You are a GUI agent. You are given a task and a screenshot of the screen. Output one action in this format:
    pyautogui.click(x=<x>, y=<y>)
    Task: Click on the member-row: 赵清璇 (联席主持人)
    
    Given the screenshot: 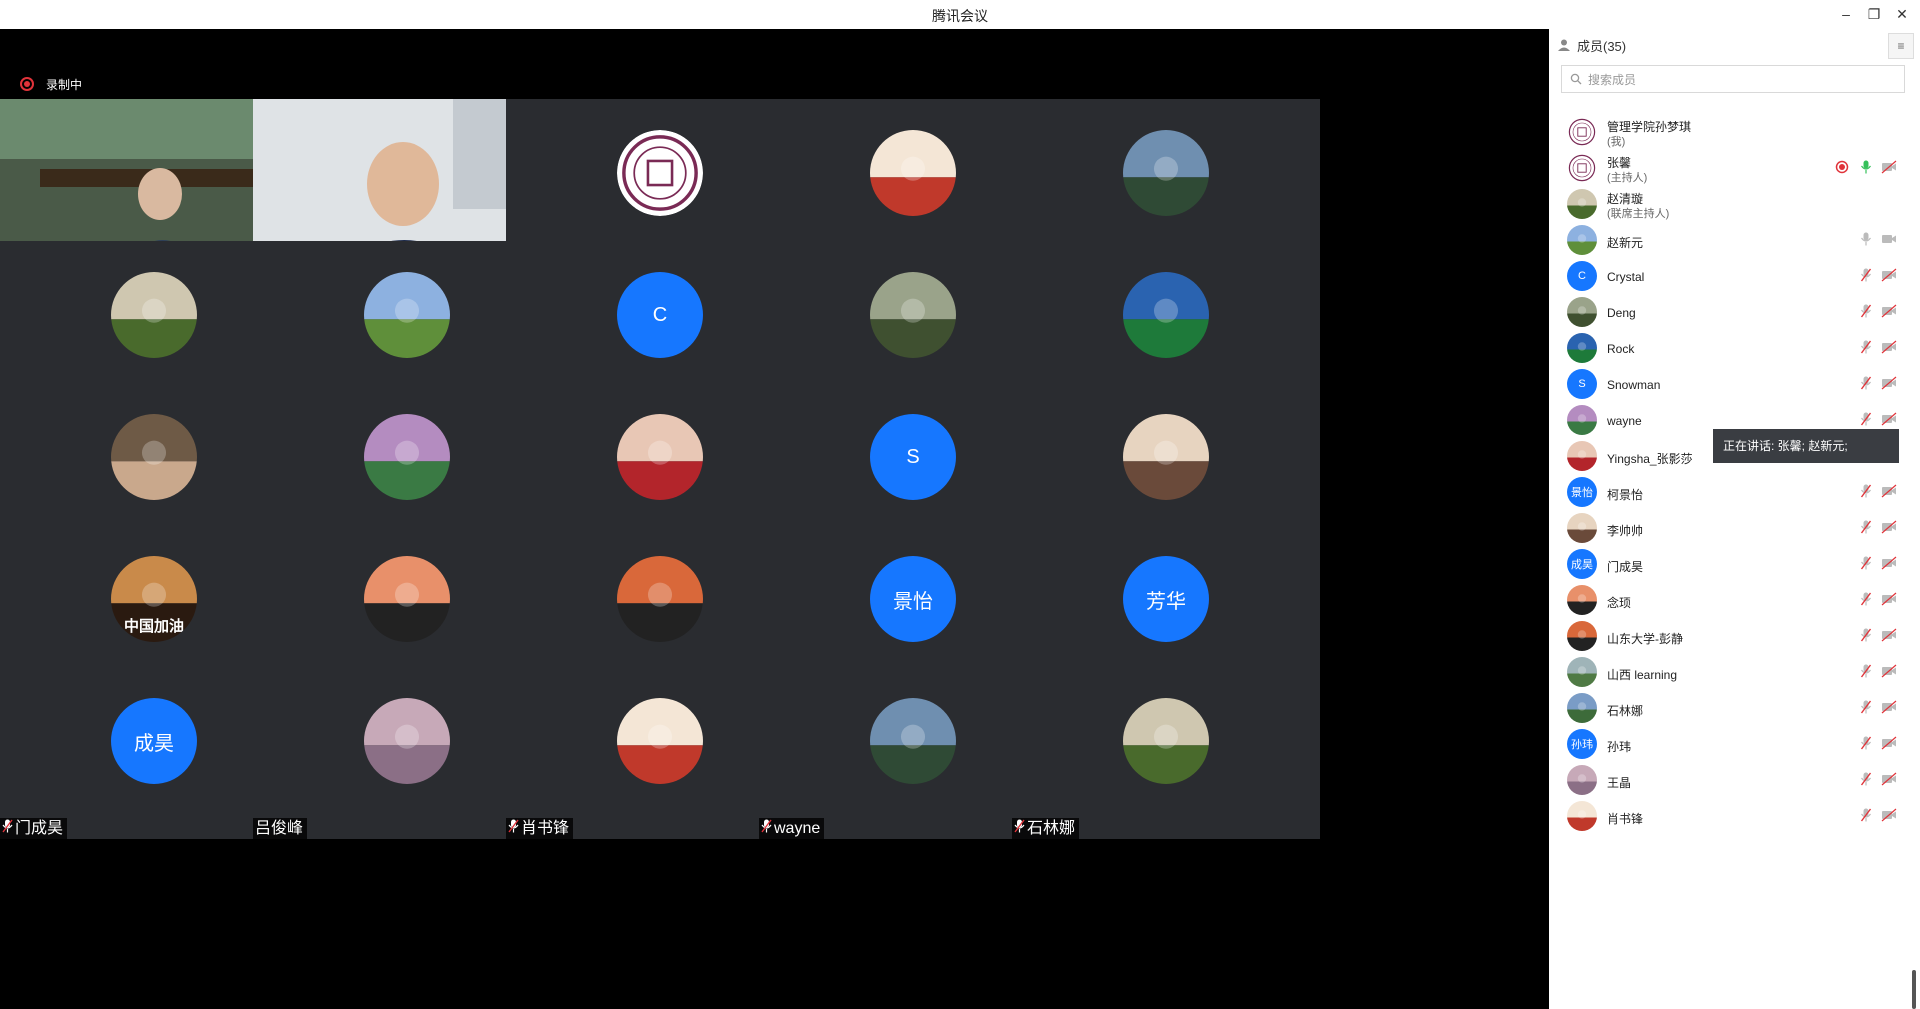 What is the action you would take?
    pyautogui.click(x=1734, y=201)
    